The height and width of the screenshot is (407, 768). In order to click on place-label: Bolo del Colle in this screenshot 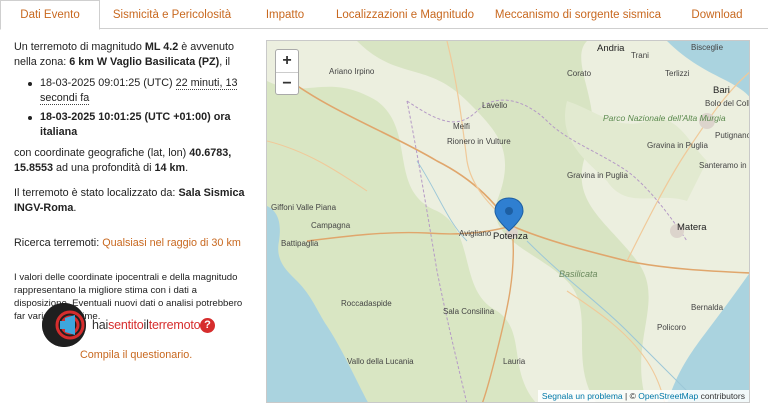, I will do `click(727, 103)`.